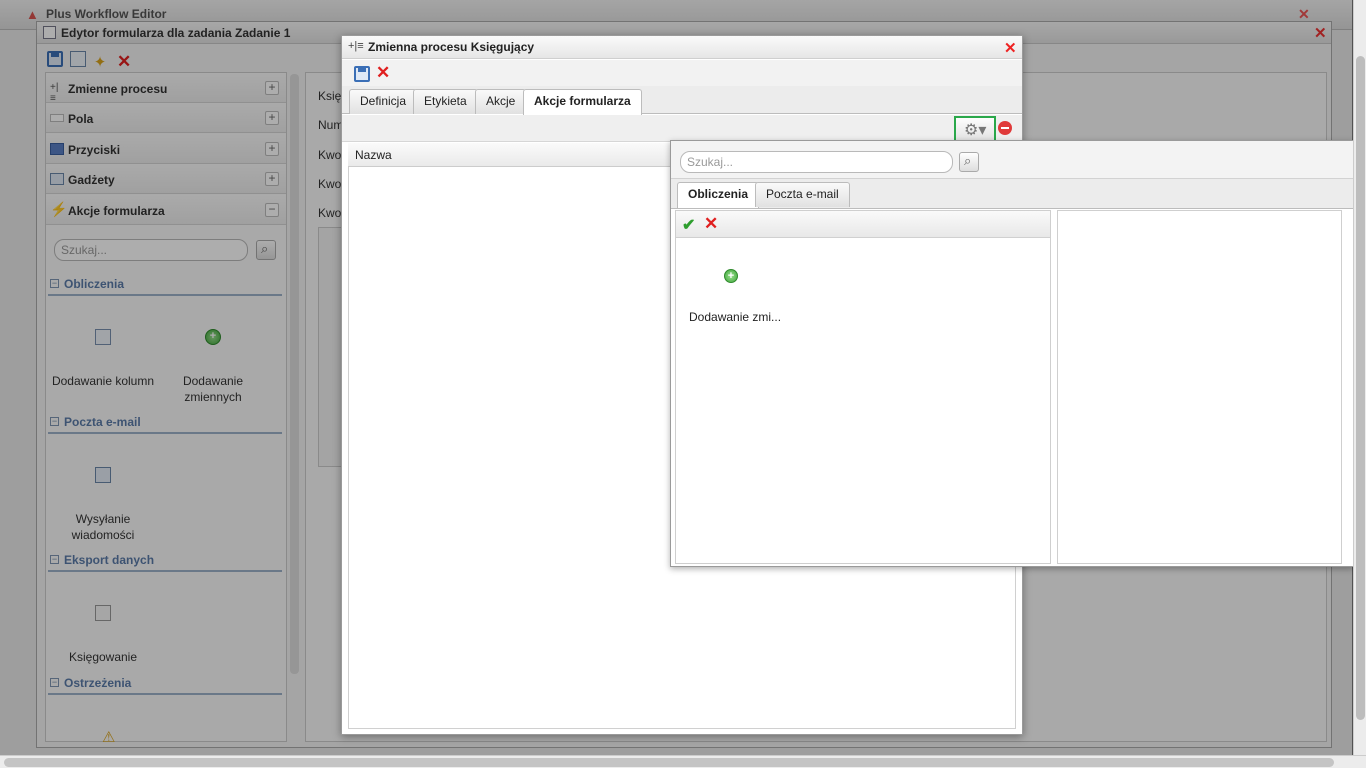 Image resolution: width=1366 pixels, height=768 pixels. Describe the element at coordinates (731, 276) in the screenshot. I see `add-variable-icon: +` at that location.